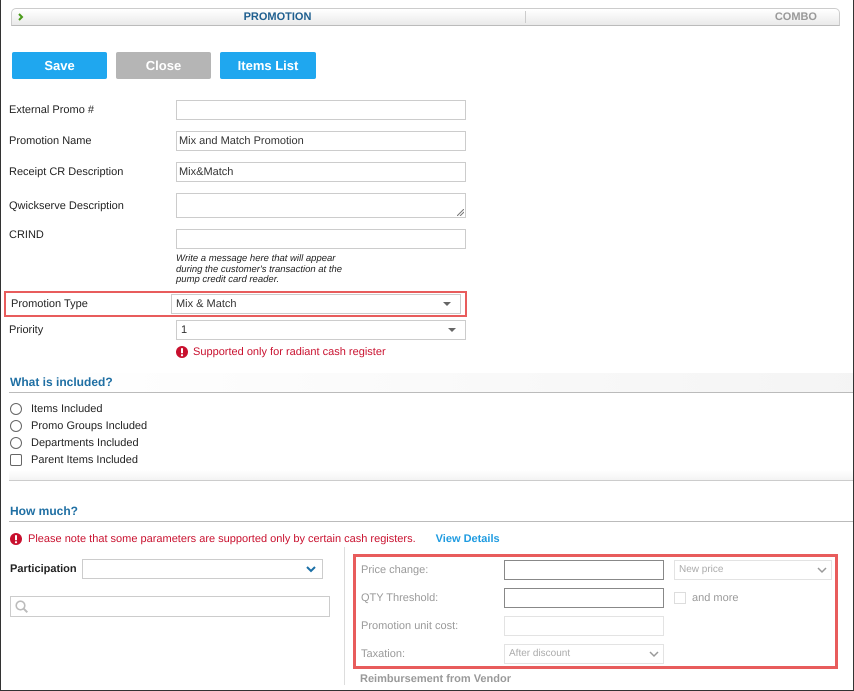 Image resolution: width=854 pixels, height=691 pixels. What do you see at coordinates (21, 606) in the screenshot?
I see `search-icon` at bounding box center [21, 606].